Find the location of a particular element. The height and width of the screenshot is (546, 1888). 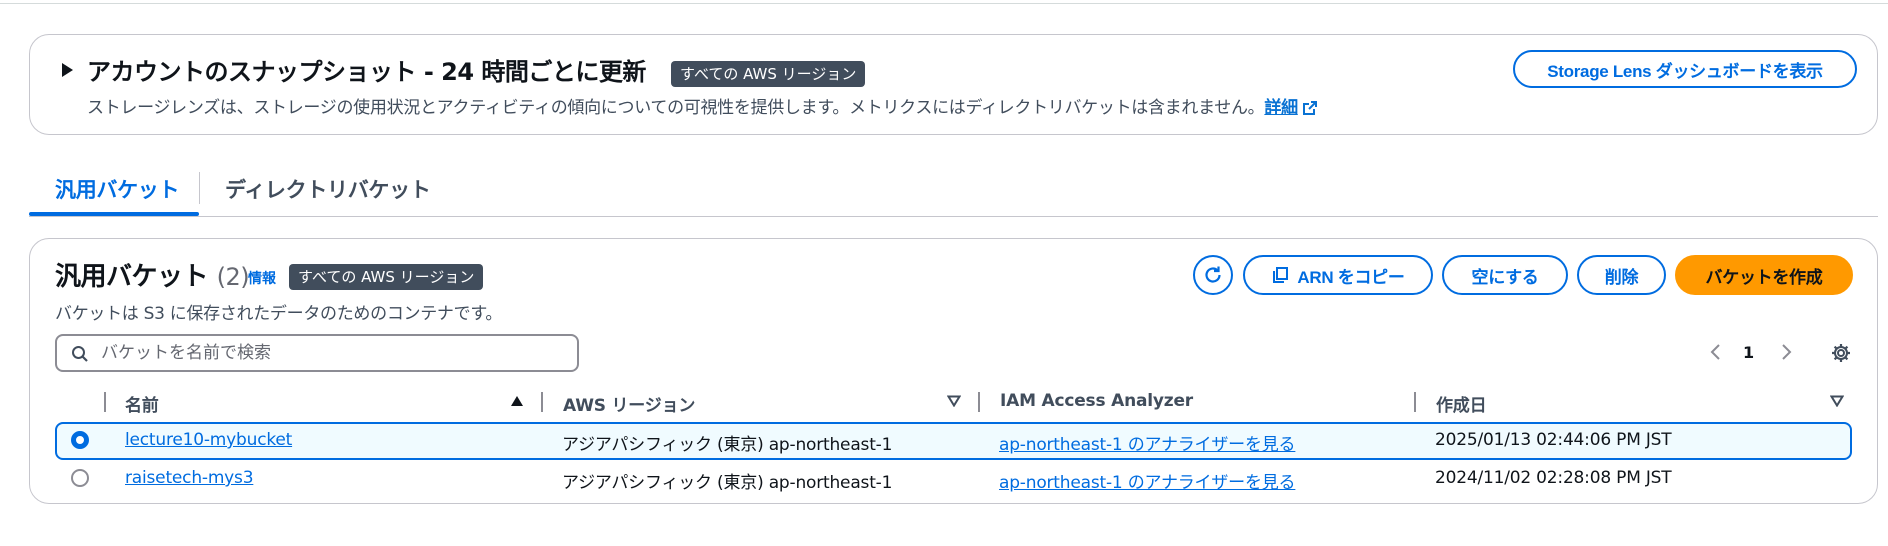

empty-bucket-button: 空にする is located at coordinates (1505, 275).